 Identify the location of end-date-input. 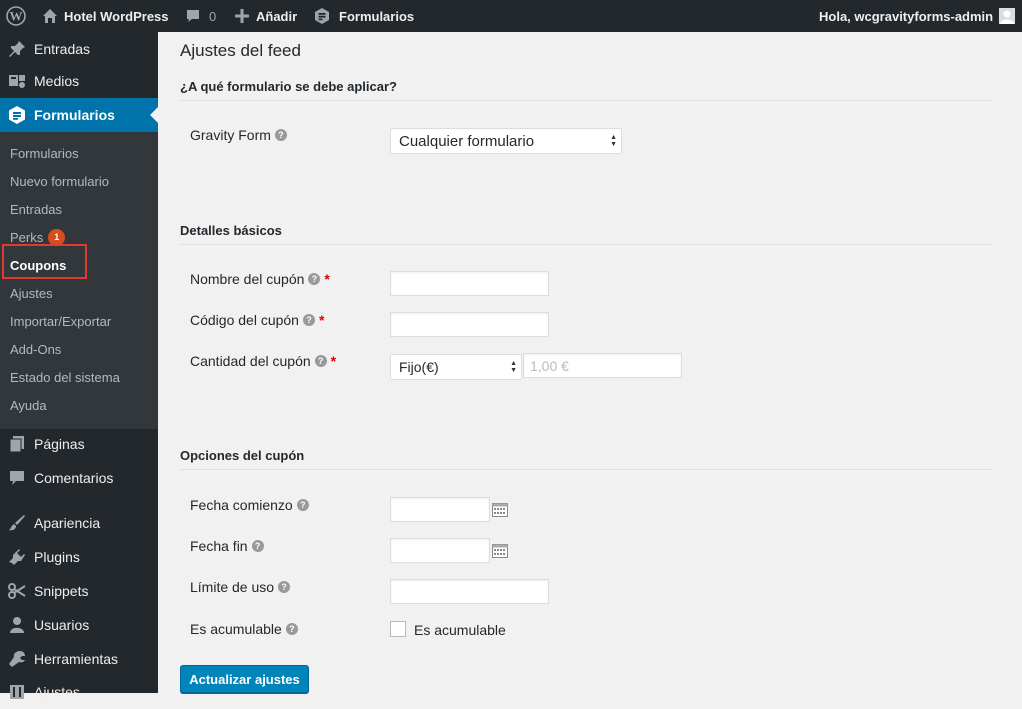
(440, 550).